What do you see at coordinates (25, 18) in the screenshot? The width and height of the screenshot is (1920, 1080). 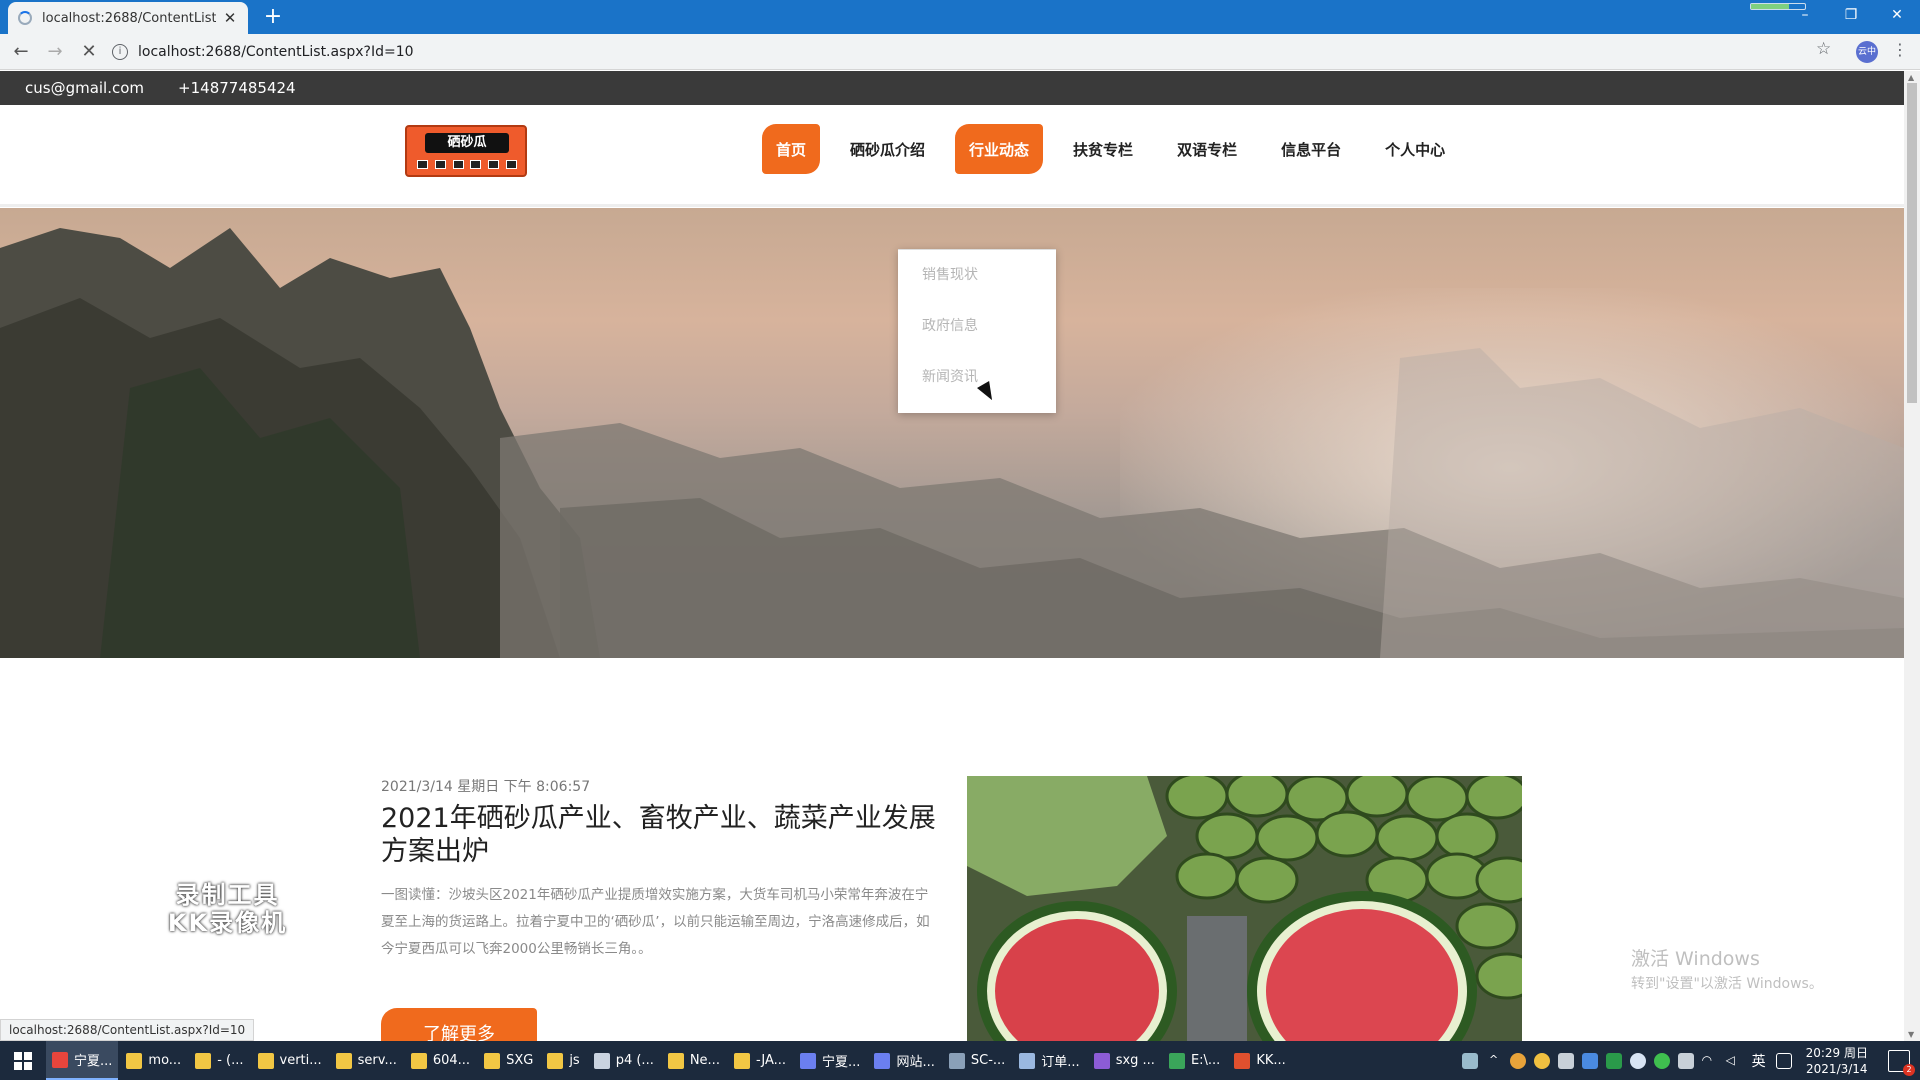 I see `loading-spinner-icon` at bounding box center [25, 18].